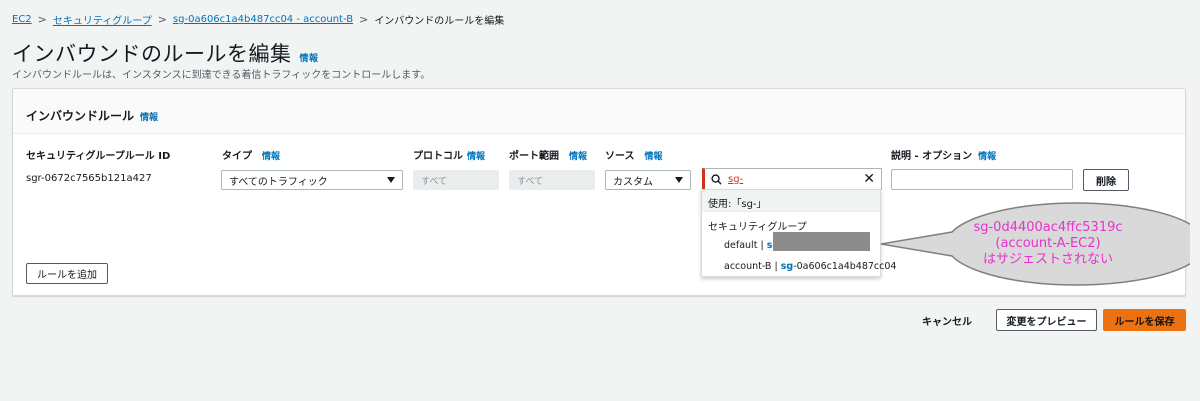 The image size is (1200, 401). What do you see at coordinates (947, 320) in the screenshot?
I see `cancel-button: キャンセル` at bounding box center [947, 320].